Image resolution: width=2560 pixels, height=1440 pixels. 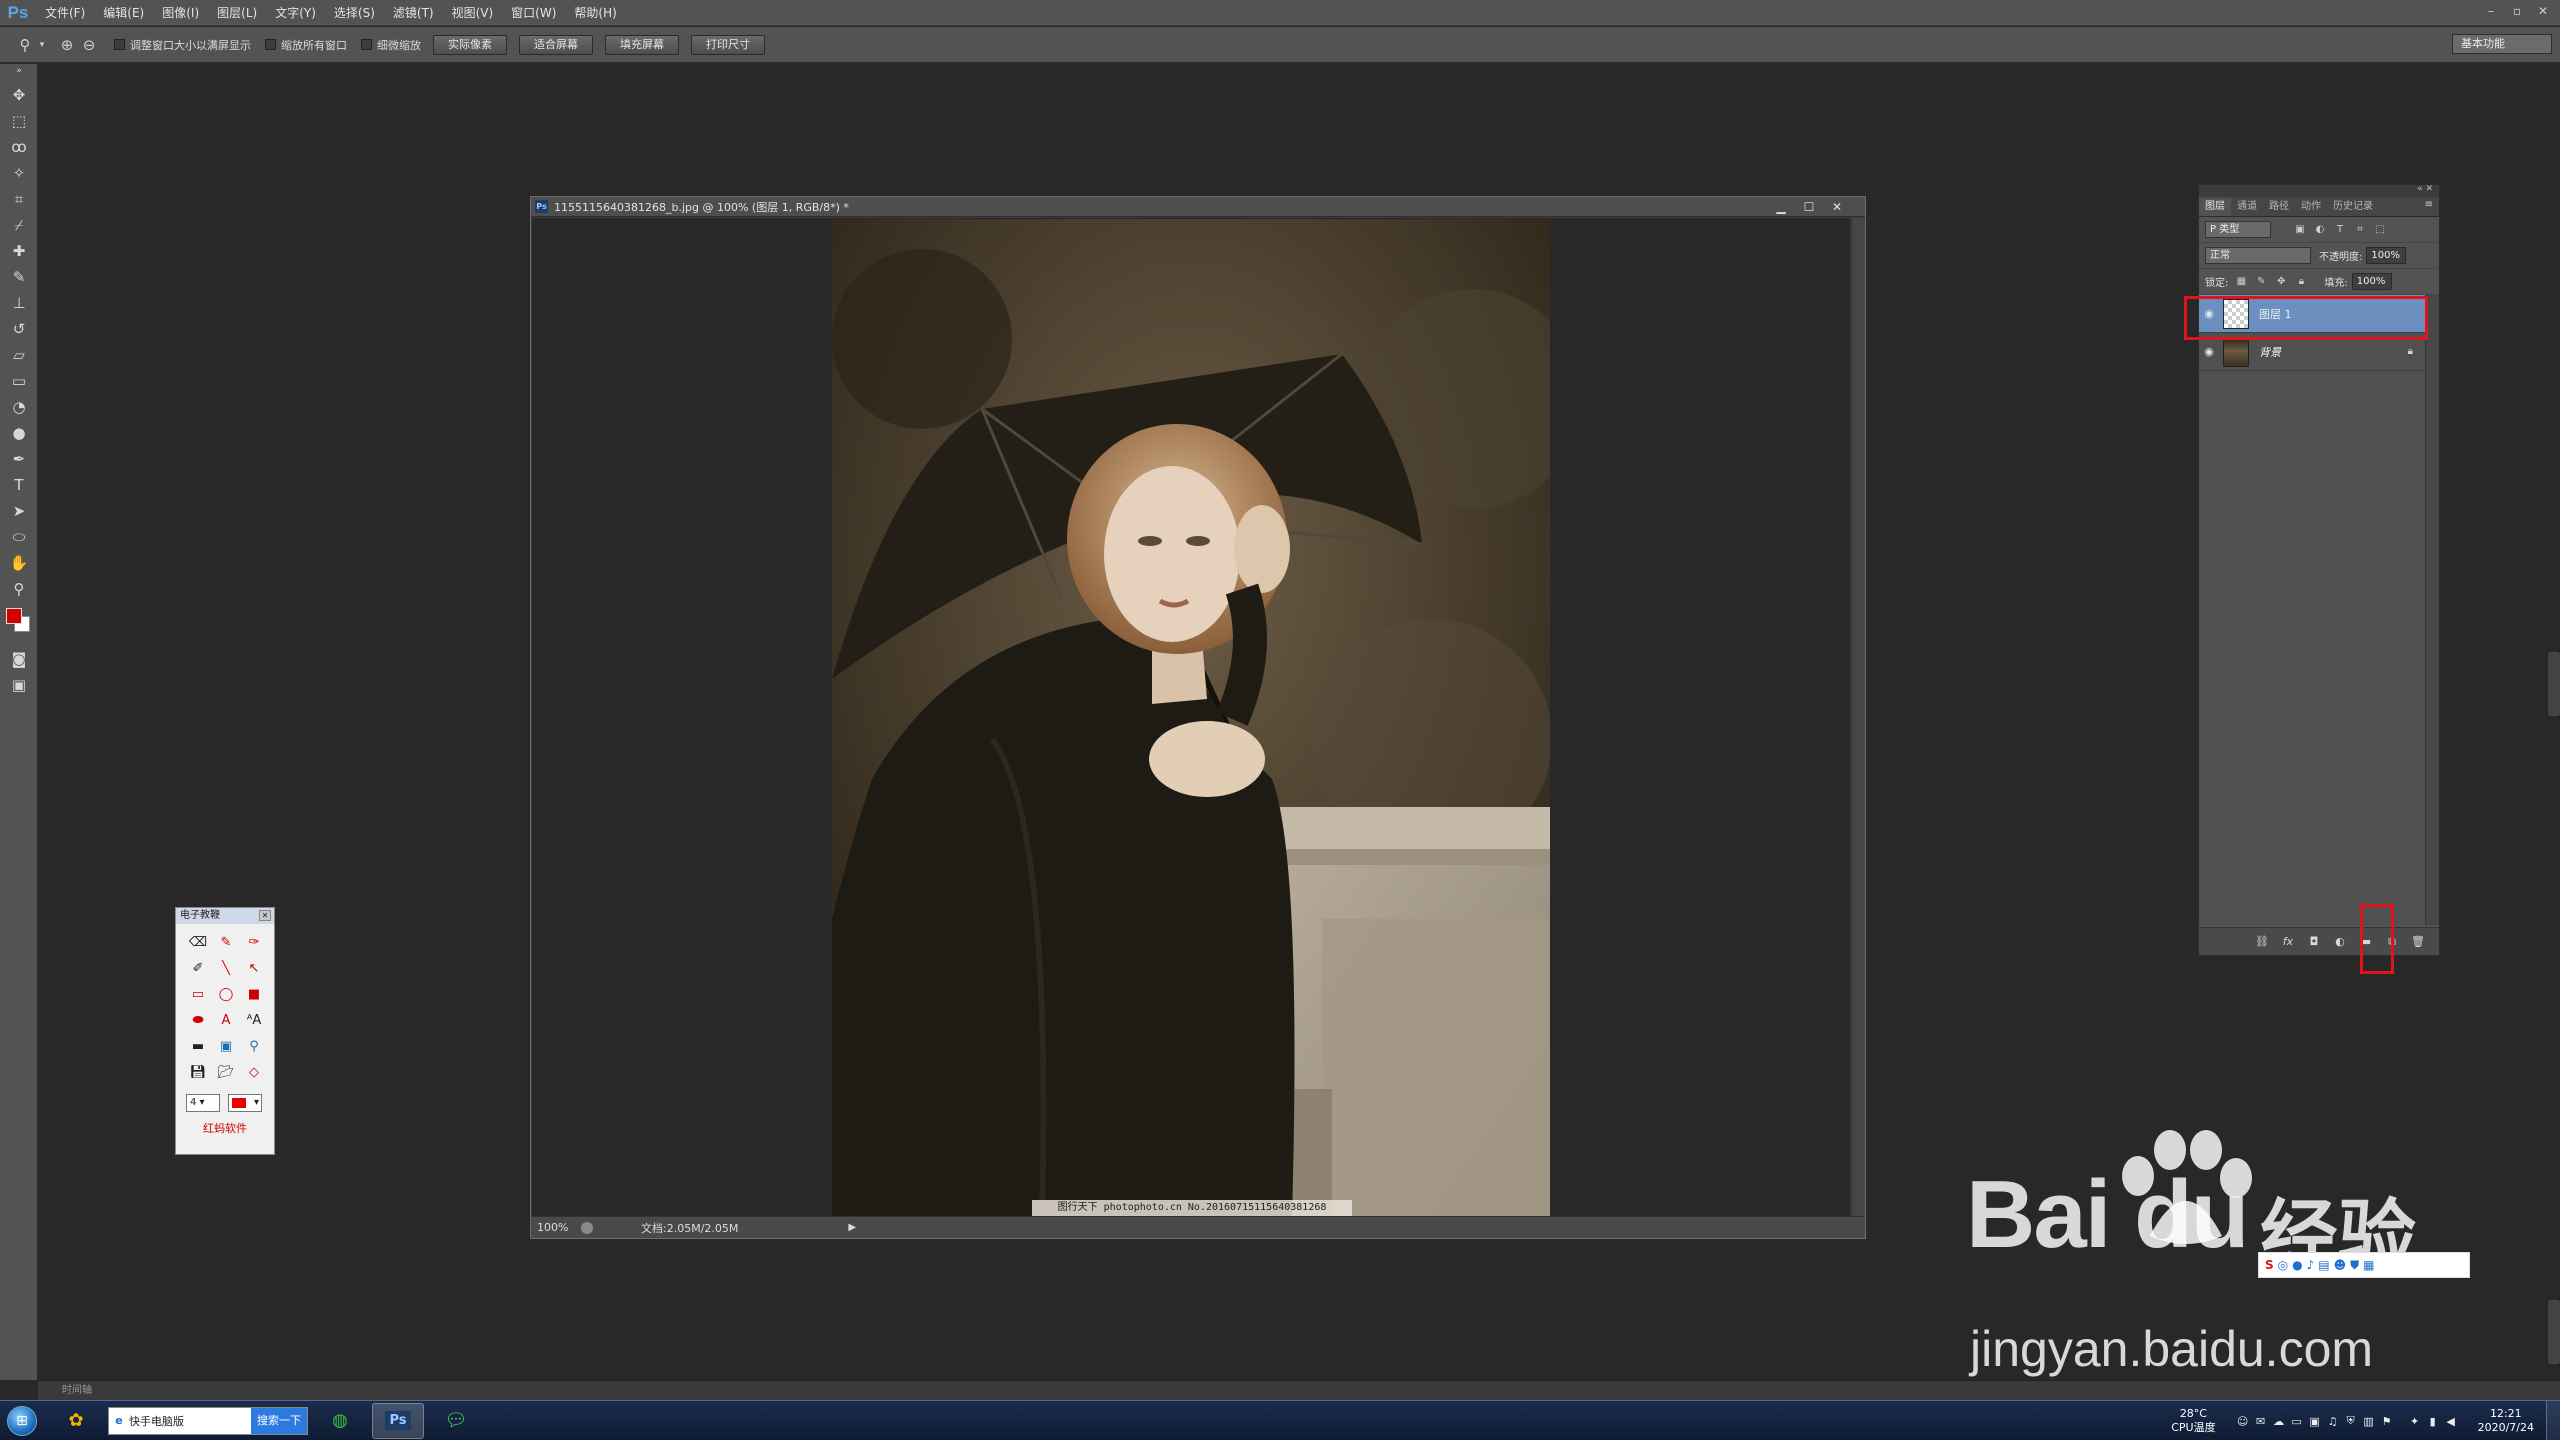 What do you see at coordinates (19, 199) in the screenshot?
I see `crop-tool-icon: ⌗` at bounding box center [19, 199].